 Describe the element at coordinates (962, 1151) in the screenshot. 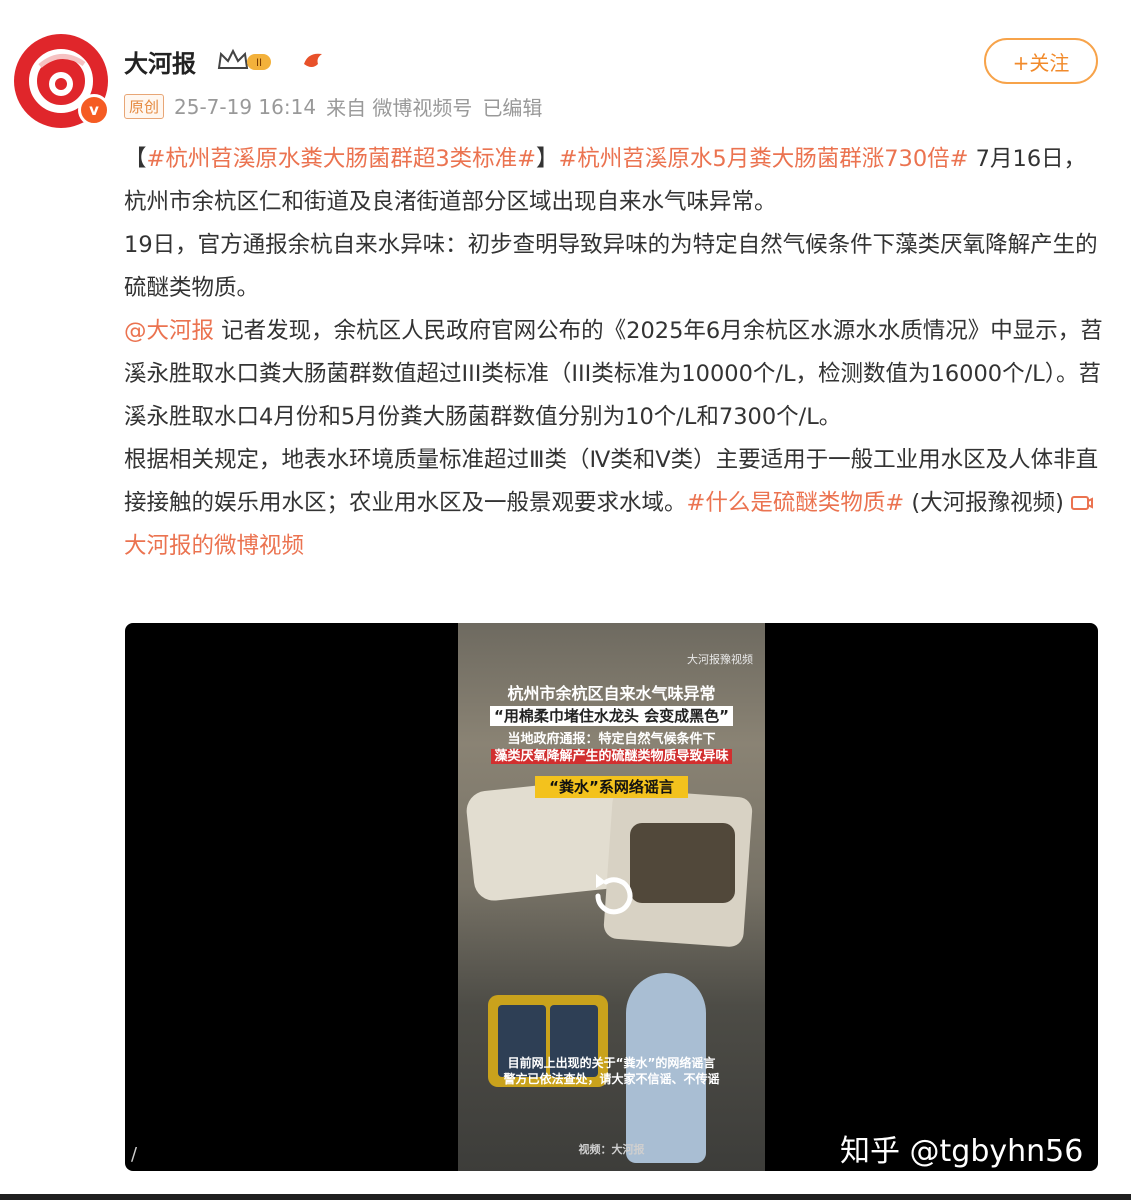

I see `zhihu-watermark: 知乎 @tgbyhn56` at that location.